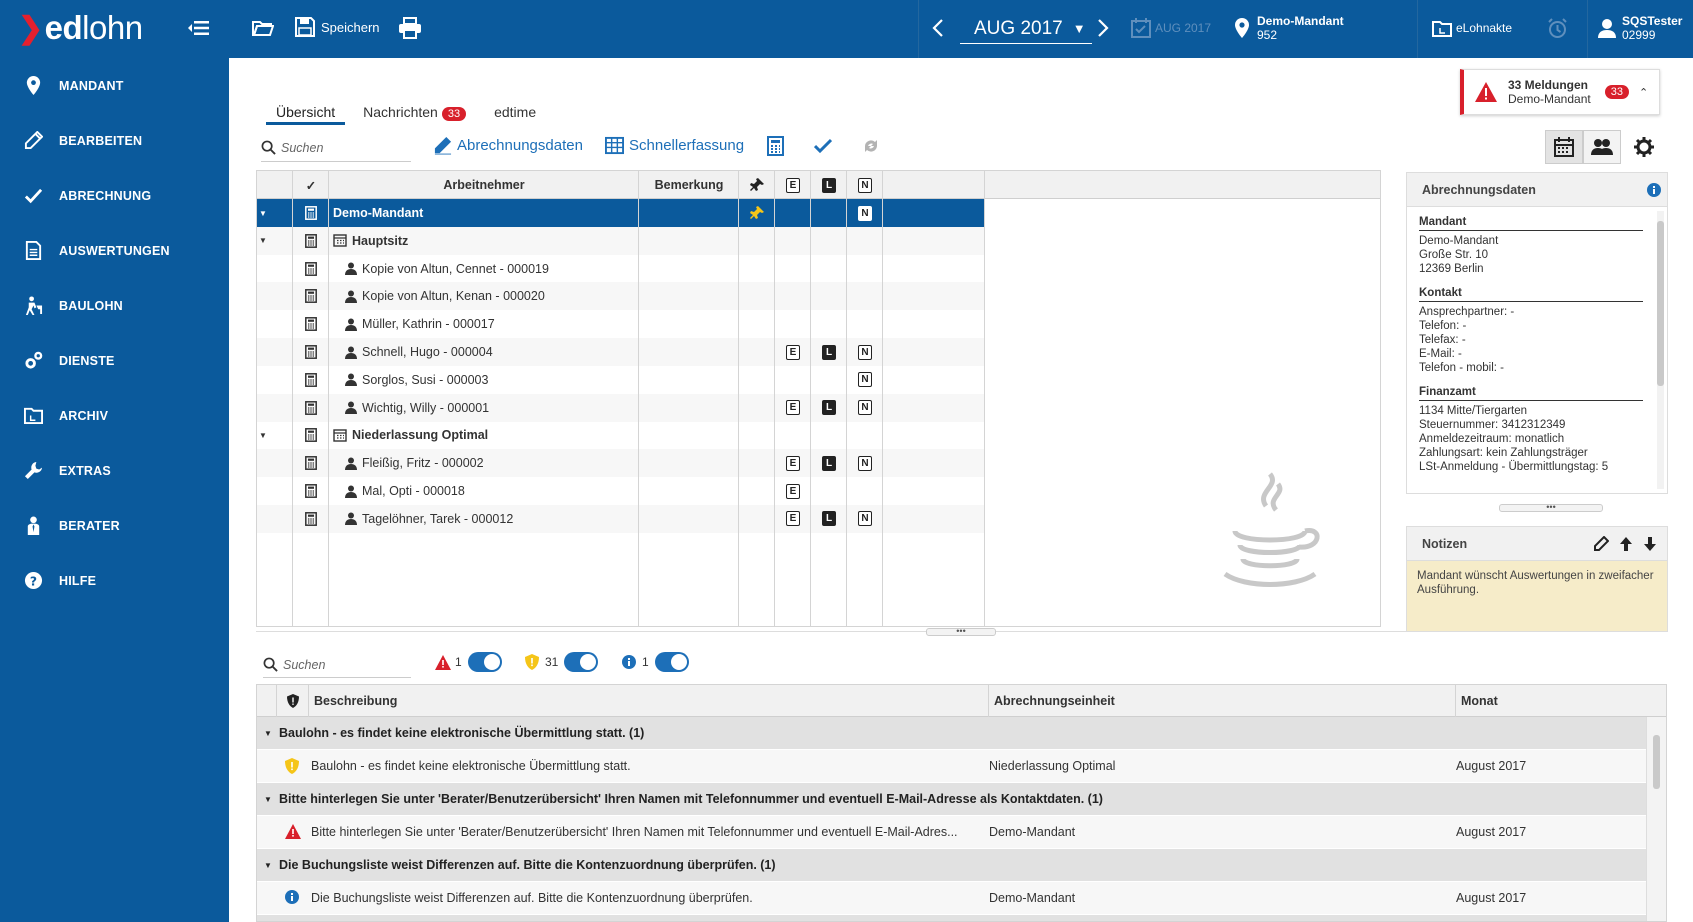 The height and width of the screenshot is (922, 1693). Describe the element at coordinates (1026, 29) in the screenshot. I see `month-select: AUG 2017 ▼` at that location.